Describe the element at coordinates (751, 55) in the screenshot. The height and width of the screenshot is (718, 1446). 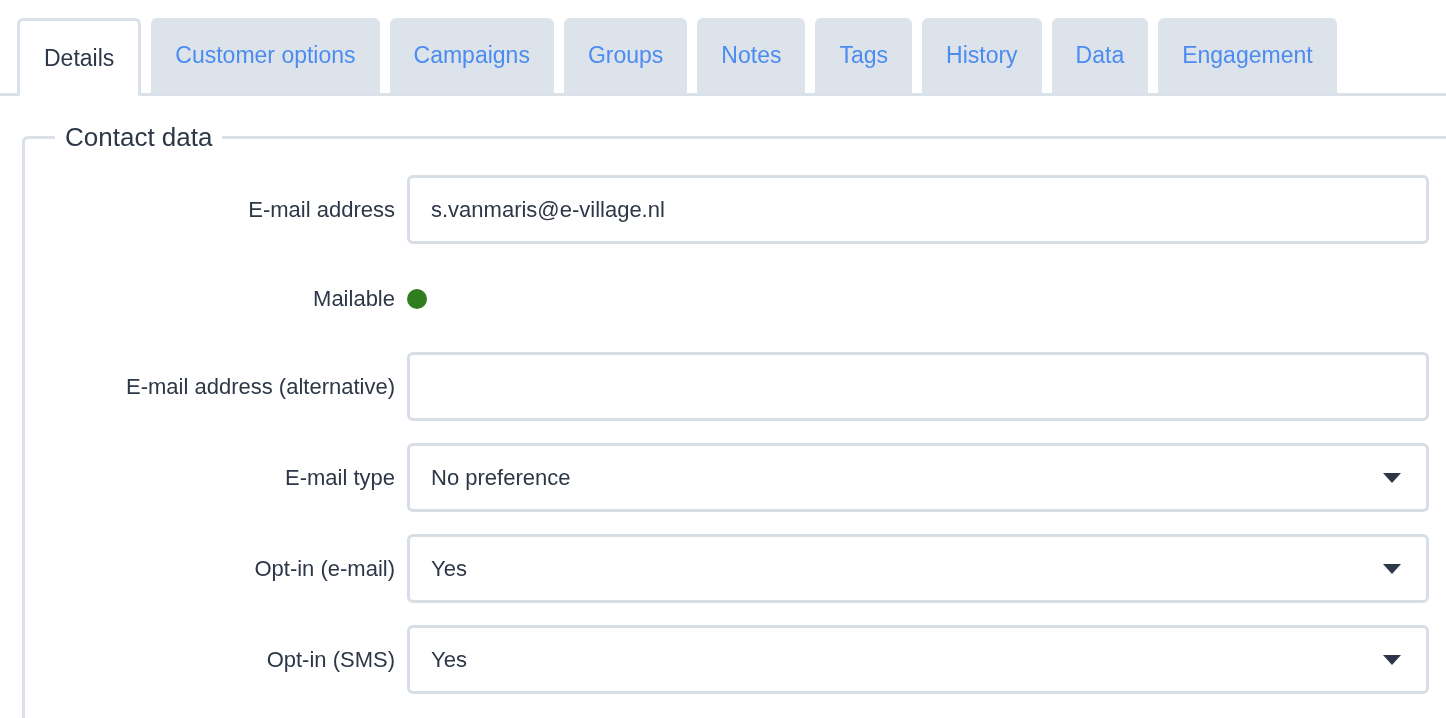
I see `tab: Notes` at that location.